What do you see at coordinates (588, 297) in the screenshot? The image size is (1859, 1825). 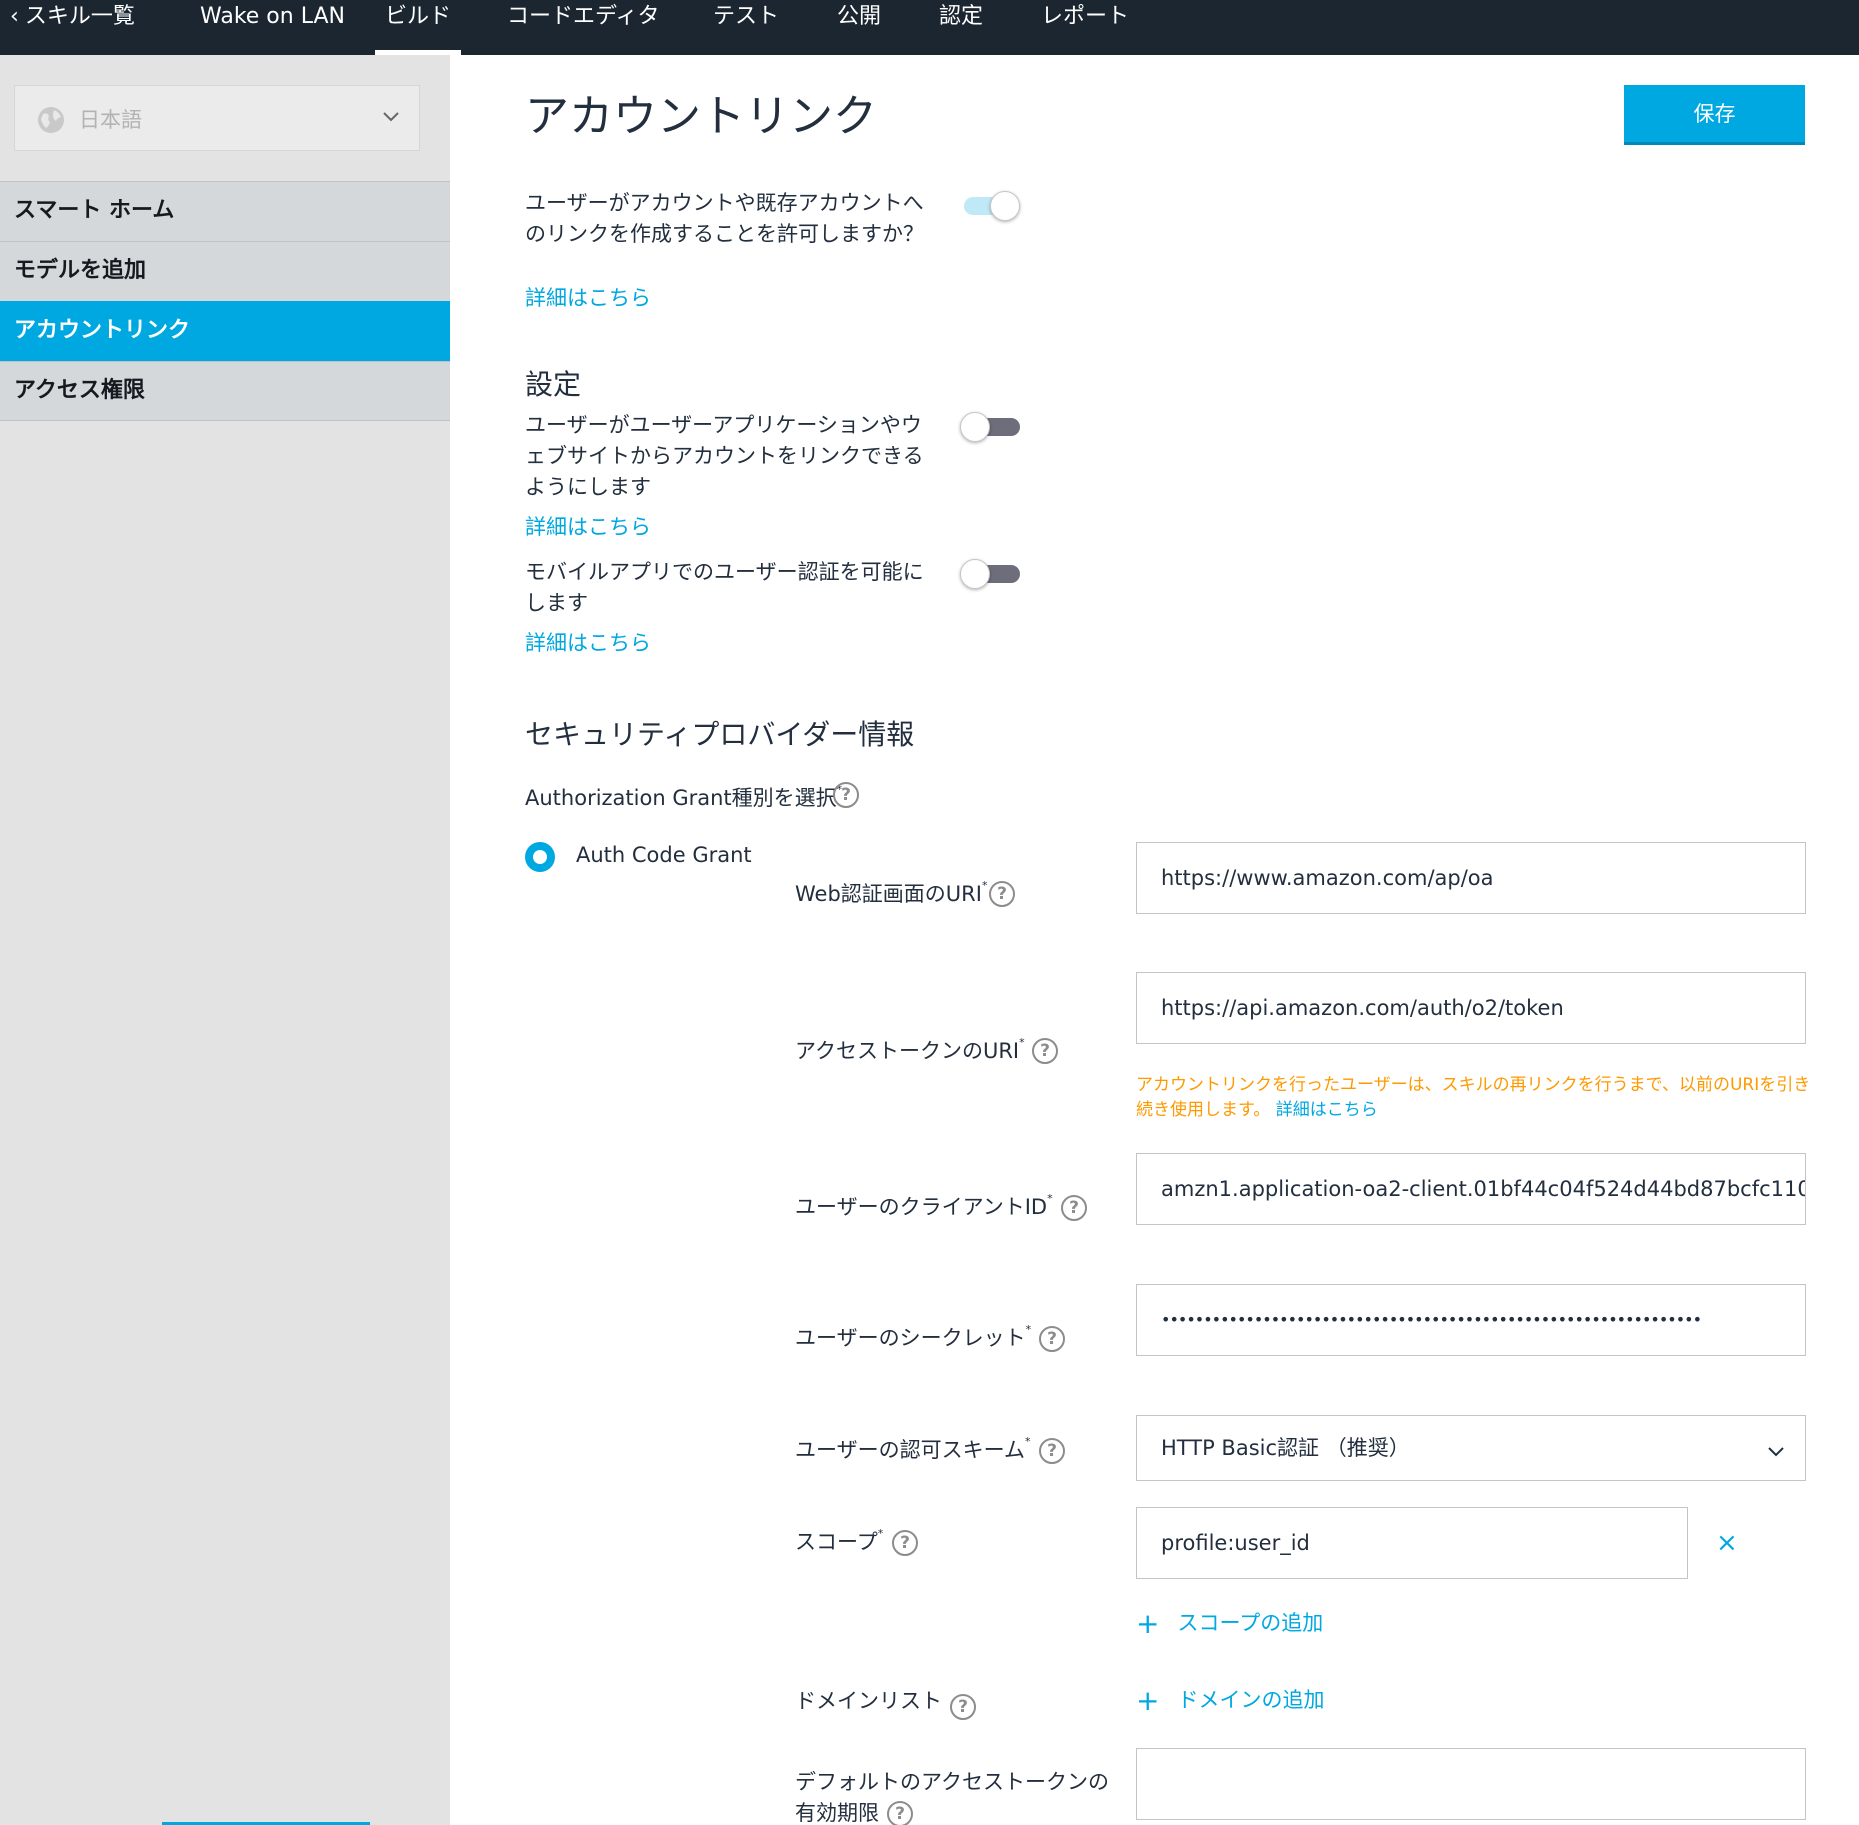 I see `allow-linking-learn-more-link: 詳細はこちら` at bounding box center [588, 297].